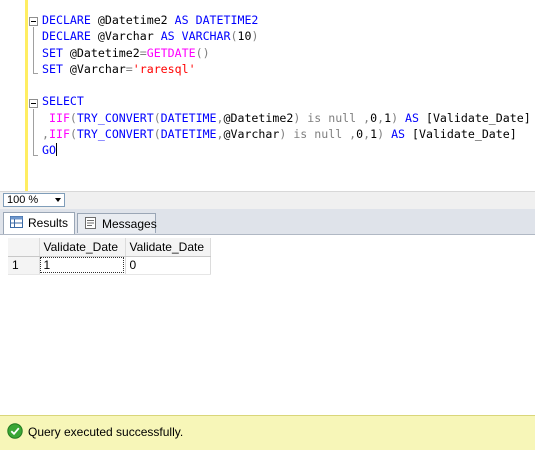 Image resolution: width=535 pixels, height=450 pixels. I want to click on zoom-value: 100 %, so click(23, 200).